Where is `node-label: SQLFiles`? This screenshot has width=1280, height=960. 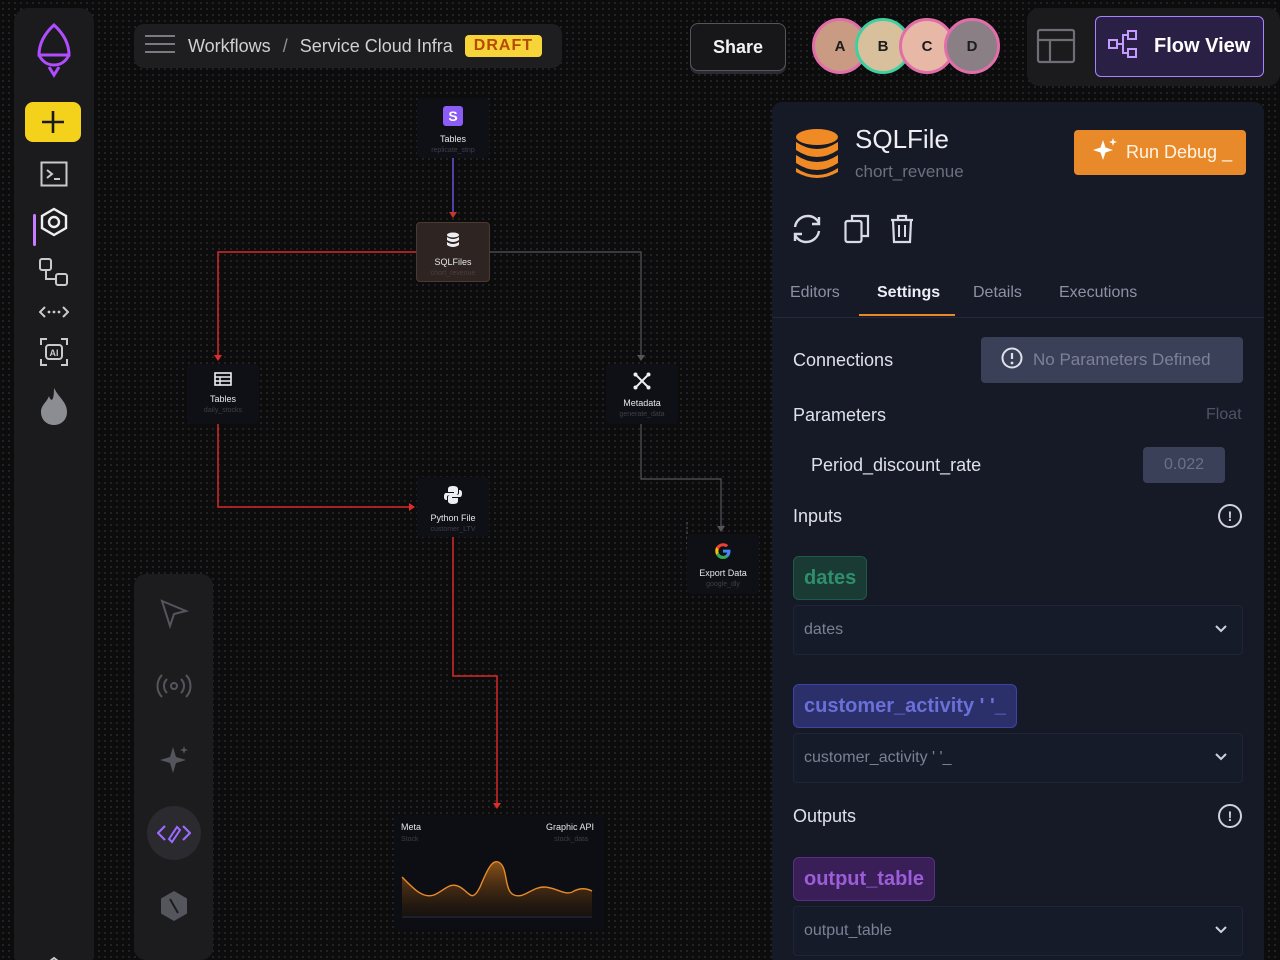
node-label: SQLFiles is located at coordinates (453, 262).